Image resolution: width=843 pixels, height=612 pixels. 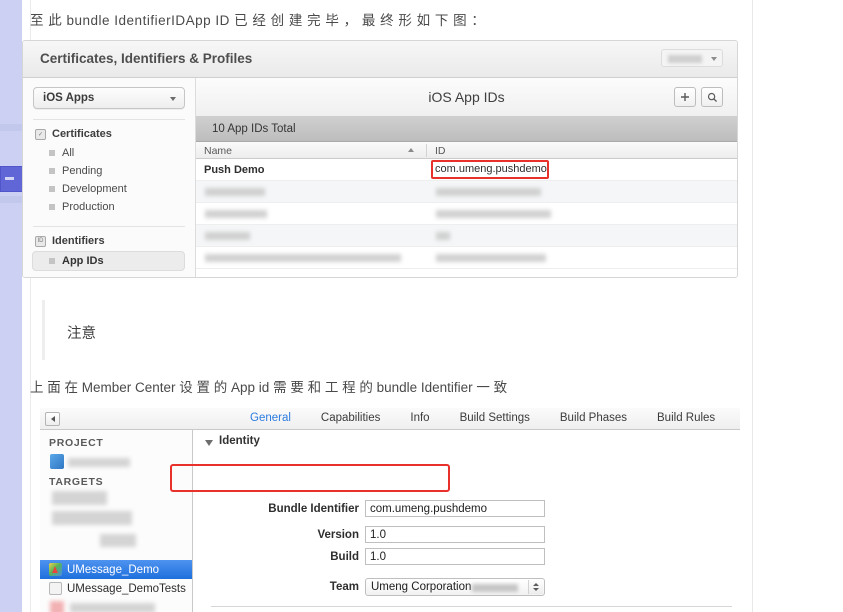 I want to click on sidebar-group-label: Identifiers, so click(x=78, y=241).